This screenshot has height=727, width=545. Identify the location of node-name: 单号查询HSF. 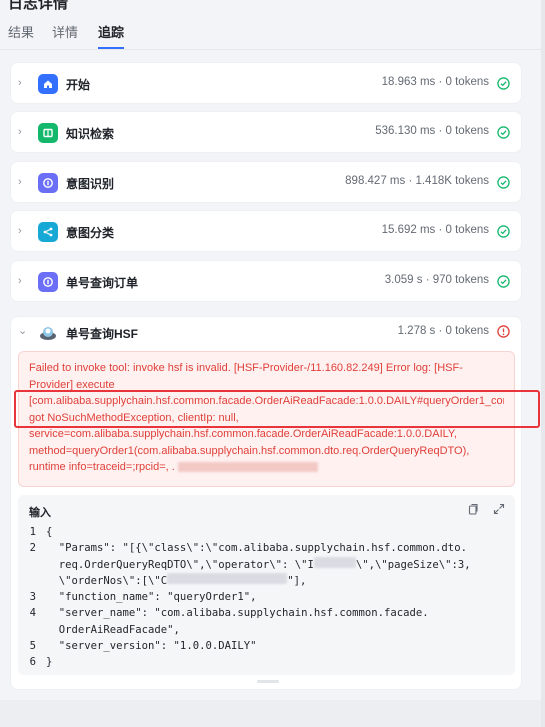
(102, 334).